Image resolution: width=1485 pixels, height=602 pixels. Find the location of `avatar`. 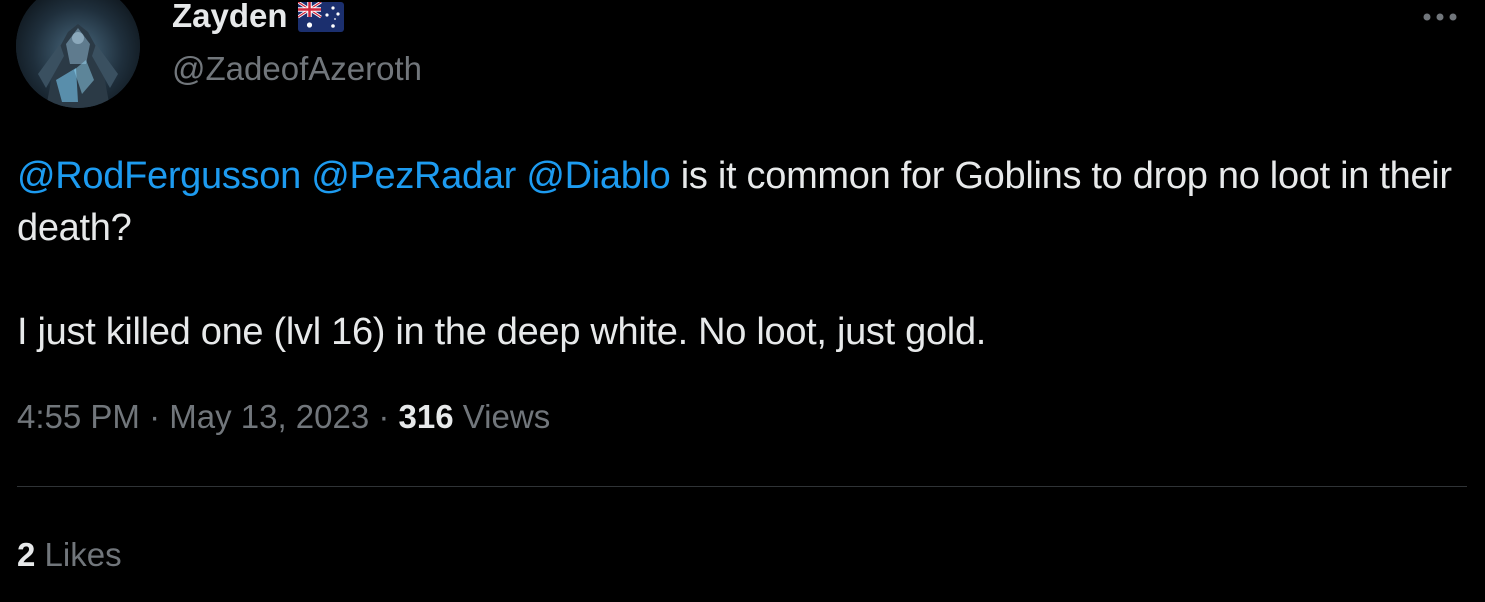

avatar is located at coordinates (78, 54).